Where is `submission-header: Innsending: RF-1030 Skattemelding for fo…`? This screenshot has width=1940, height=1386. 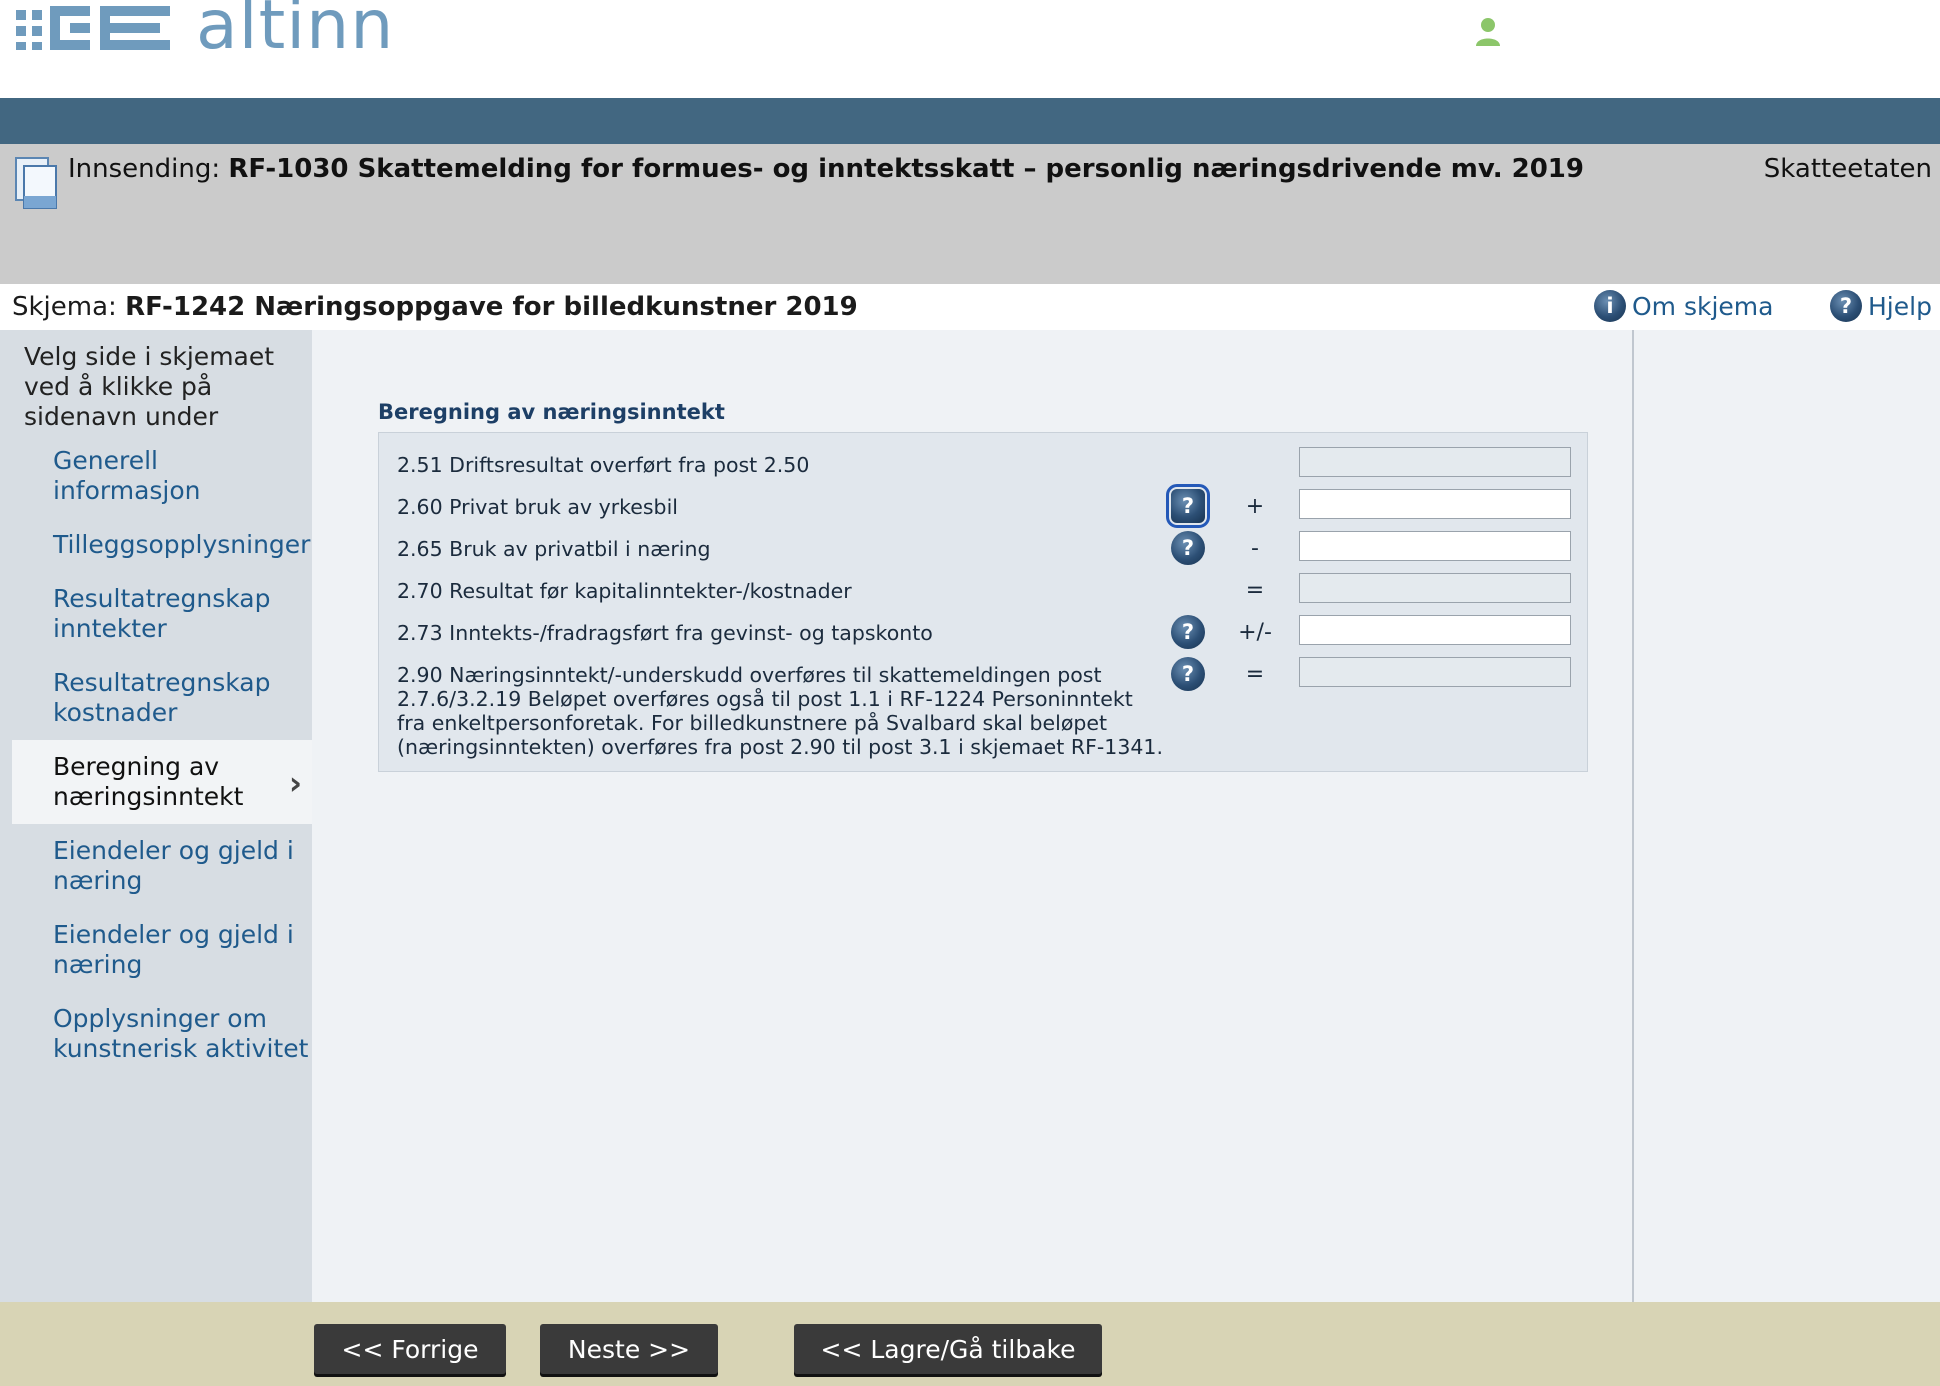 submission-header: Innsending: RF-1030 Skattemelding for fo… is located at coordinates (970, 214).